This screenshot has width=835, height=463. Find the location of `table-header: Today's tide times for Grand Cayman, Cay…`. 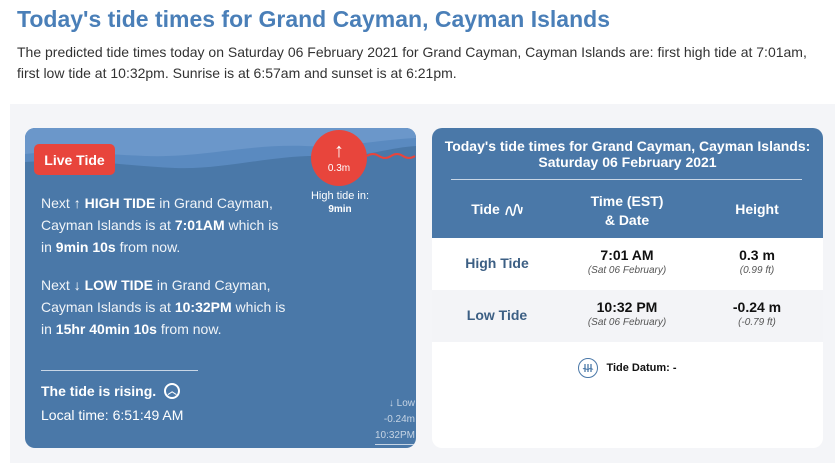

table-header: Today's tide times for Grand Cayman, Cay… is located at coordinates (627, 183).